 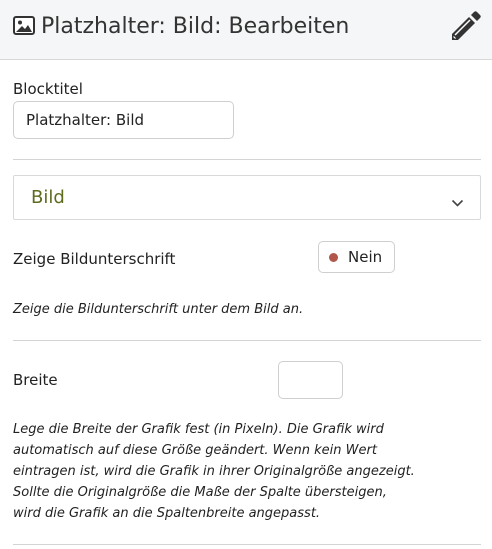 What do you see at coordinates (457, 200) in the screenshot?
I see `chevron-down-icon` at bounding box center [457, 200].